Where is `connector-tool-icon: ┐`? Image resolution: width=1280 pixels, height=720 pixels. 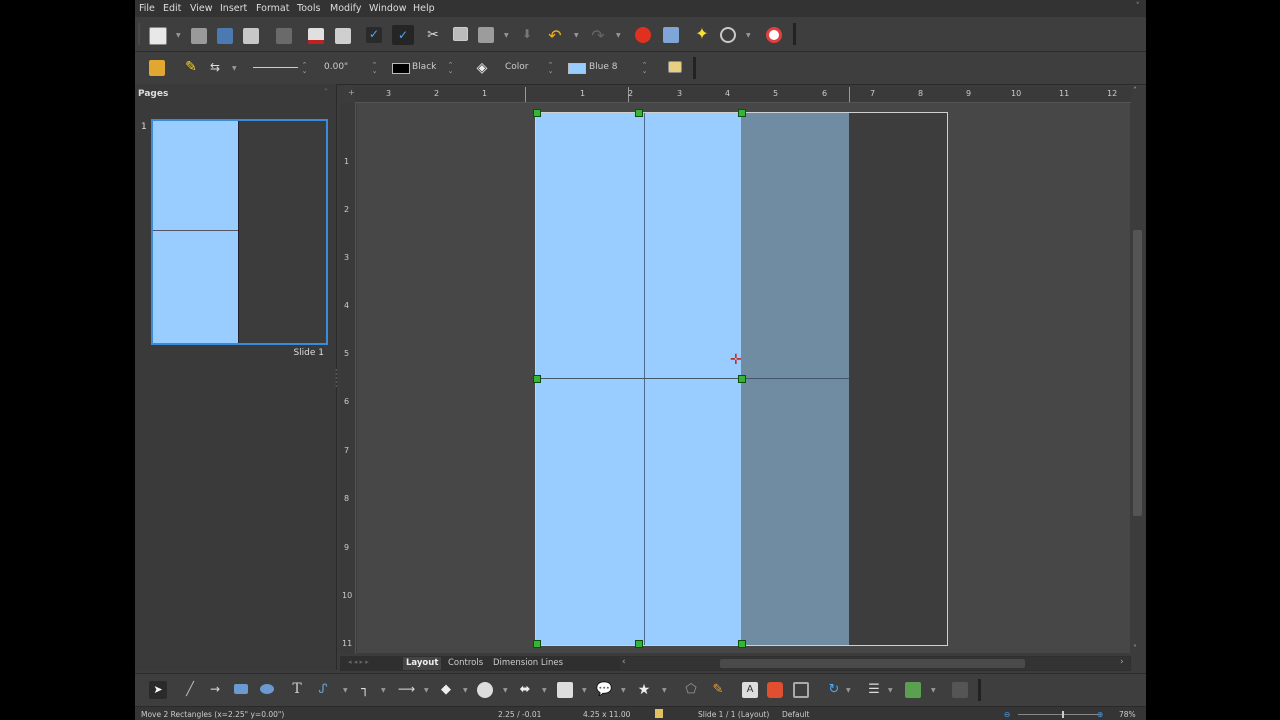
connector-tool-icon: ┐ is located at coordinates (365, 690).